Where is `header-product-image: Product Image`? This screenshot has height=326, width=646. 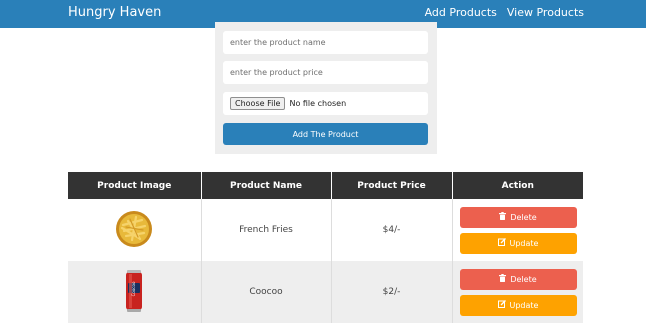 header-product-image: Product Image is located at coordinates (134, 185).